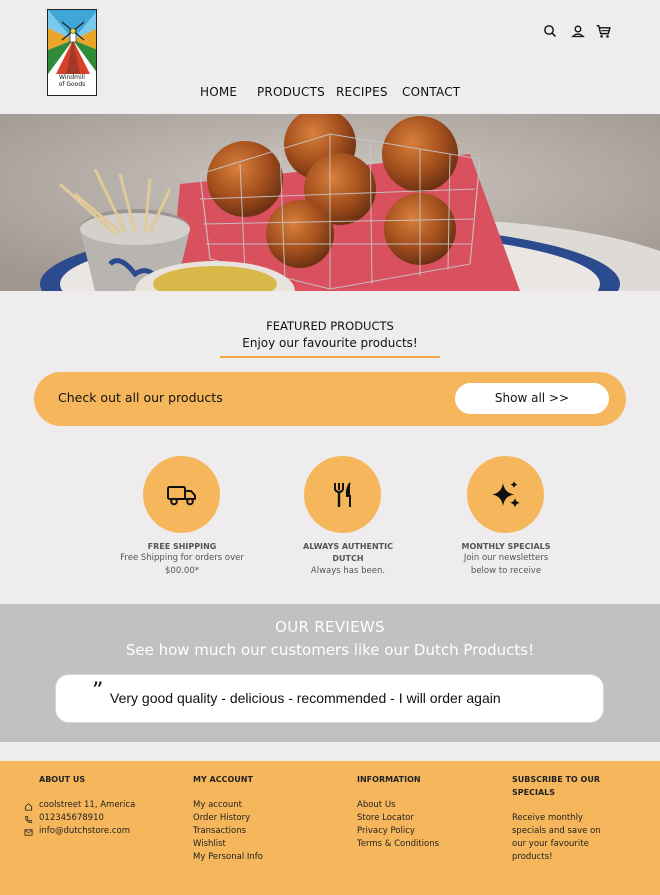 The image size is (660, 895). What do you see at coordinates (218, 92) in the screenshot?
I see `nav-home: HOME` at bounding box center [218, 92].